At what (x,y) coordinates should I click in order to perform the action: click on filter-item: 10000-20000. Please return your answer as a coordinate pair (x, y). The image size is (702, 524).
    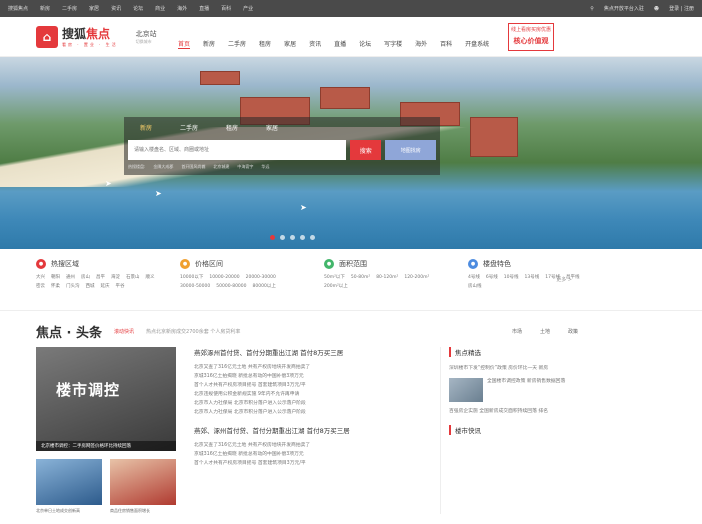
    Looking at the image, I should click on (224, 278).